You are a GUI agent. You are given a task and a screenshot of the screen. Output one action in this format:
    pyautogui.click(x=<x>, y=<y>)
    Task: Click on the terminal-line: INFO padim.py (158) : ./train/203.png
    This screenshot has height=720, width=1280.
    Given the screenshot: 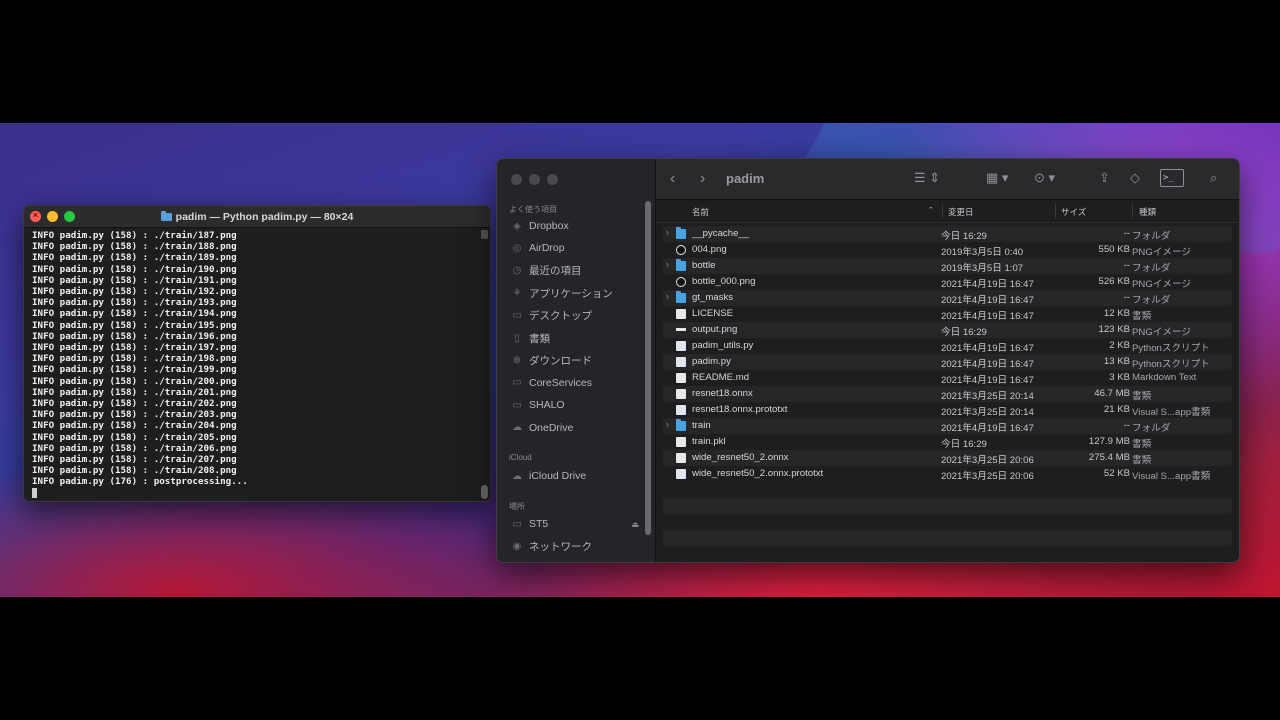 What is the action you would take?
    pyautogui.click(x=134, y=415)
    